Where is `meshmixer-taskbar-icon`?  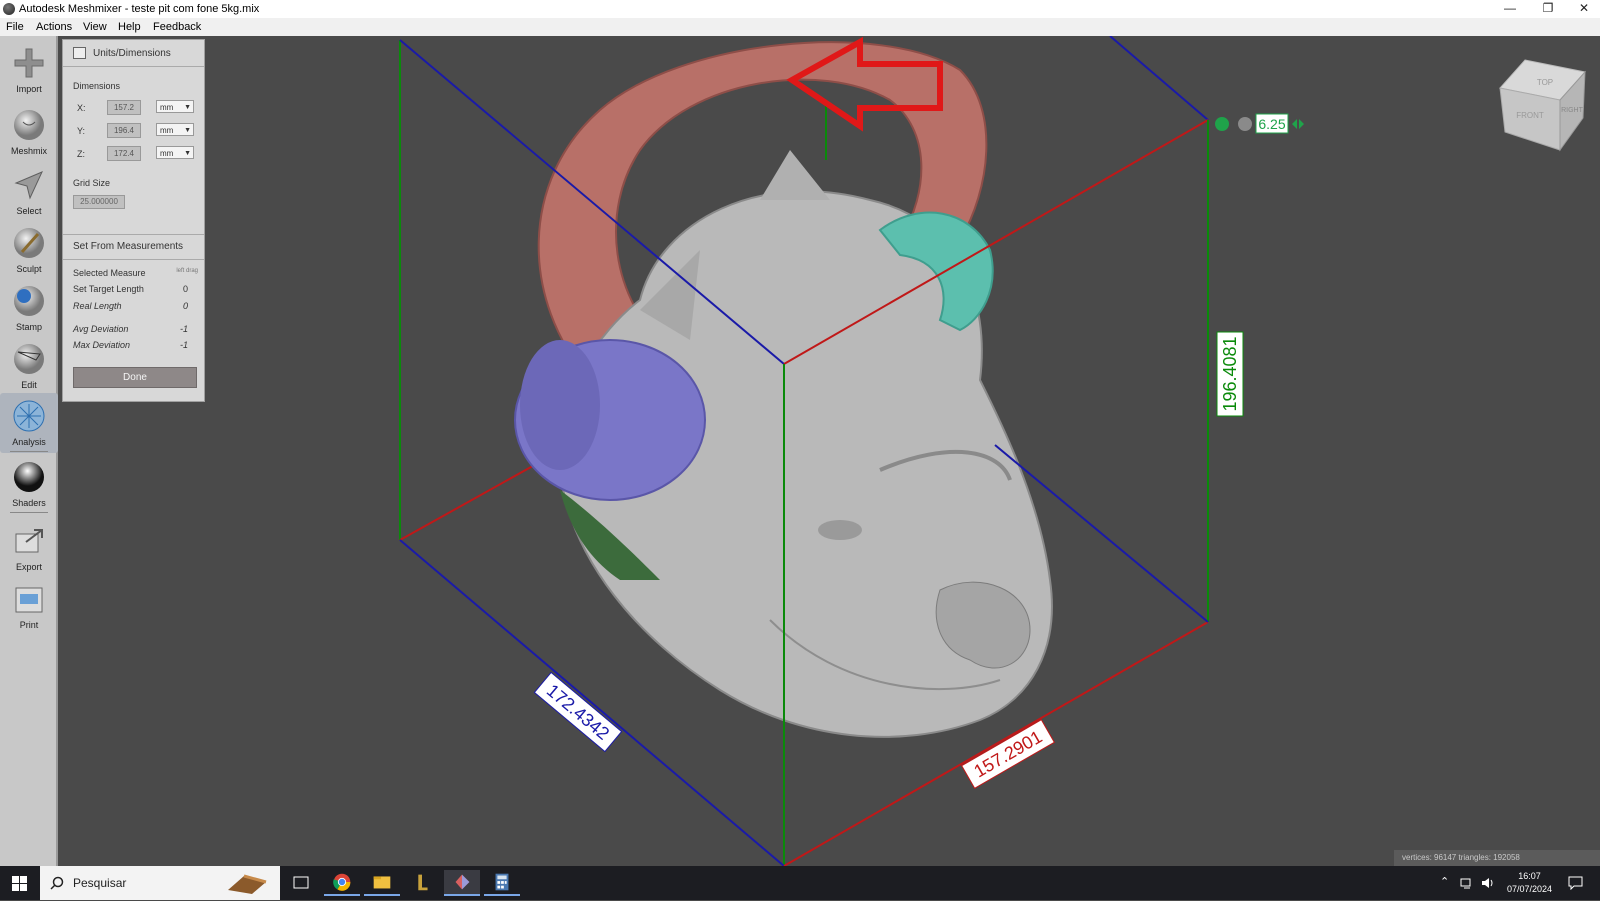
meshmixer-taskbar-icon is located at coordinates (462, 883).